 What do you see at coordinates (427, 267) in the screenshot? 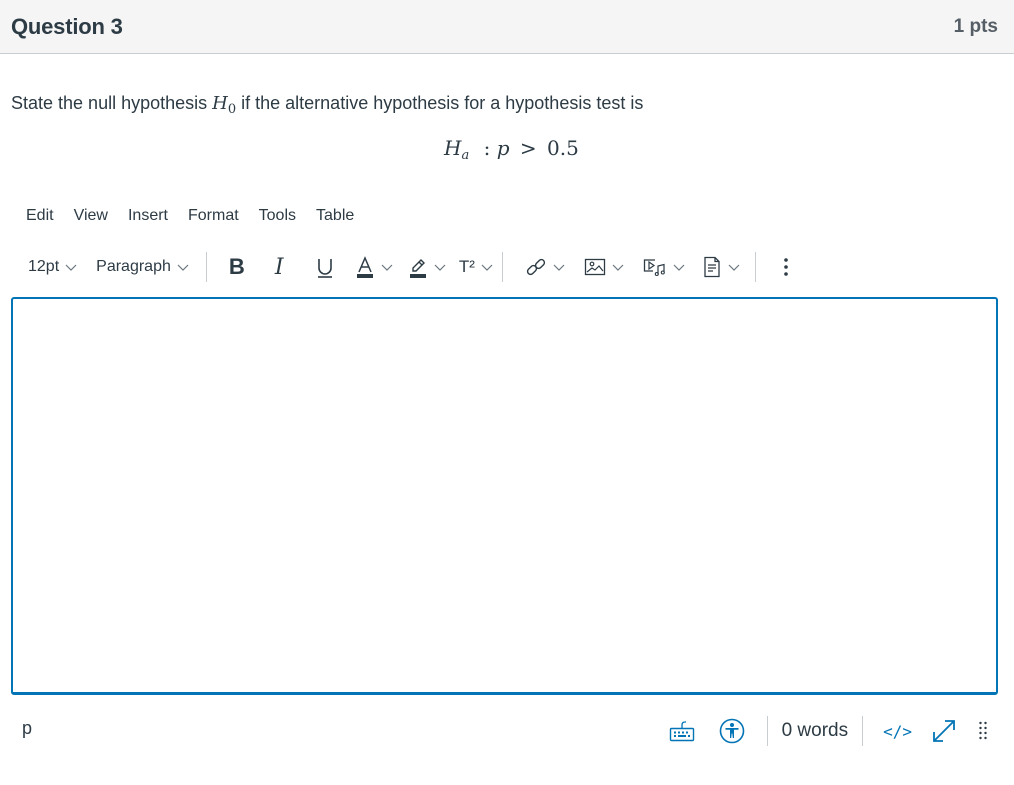
I see `highlight-button` at bounding box center [427, 267].